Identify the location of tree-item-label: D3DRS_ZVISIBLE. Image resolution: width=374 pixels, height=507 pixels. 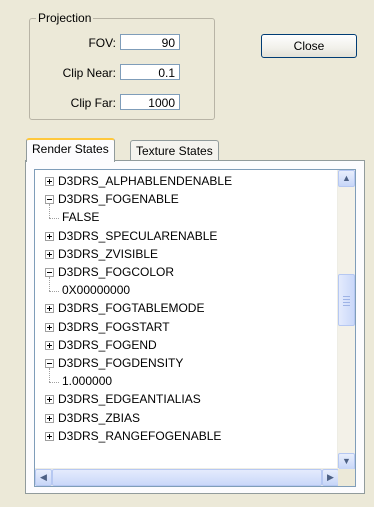
(108, 253).